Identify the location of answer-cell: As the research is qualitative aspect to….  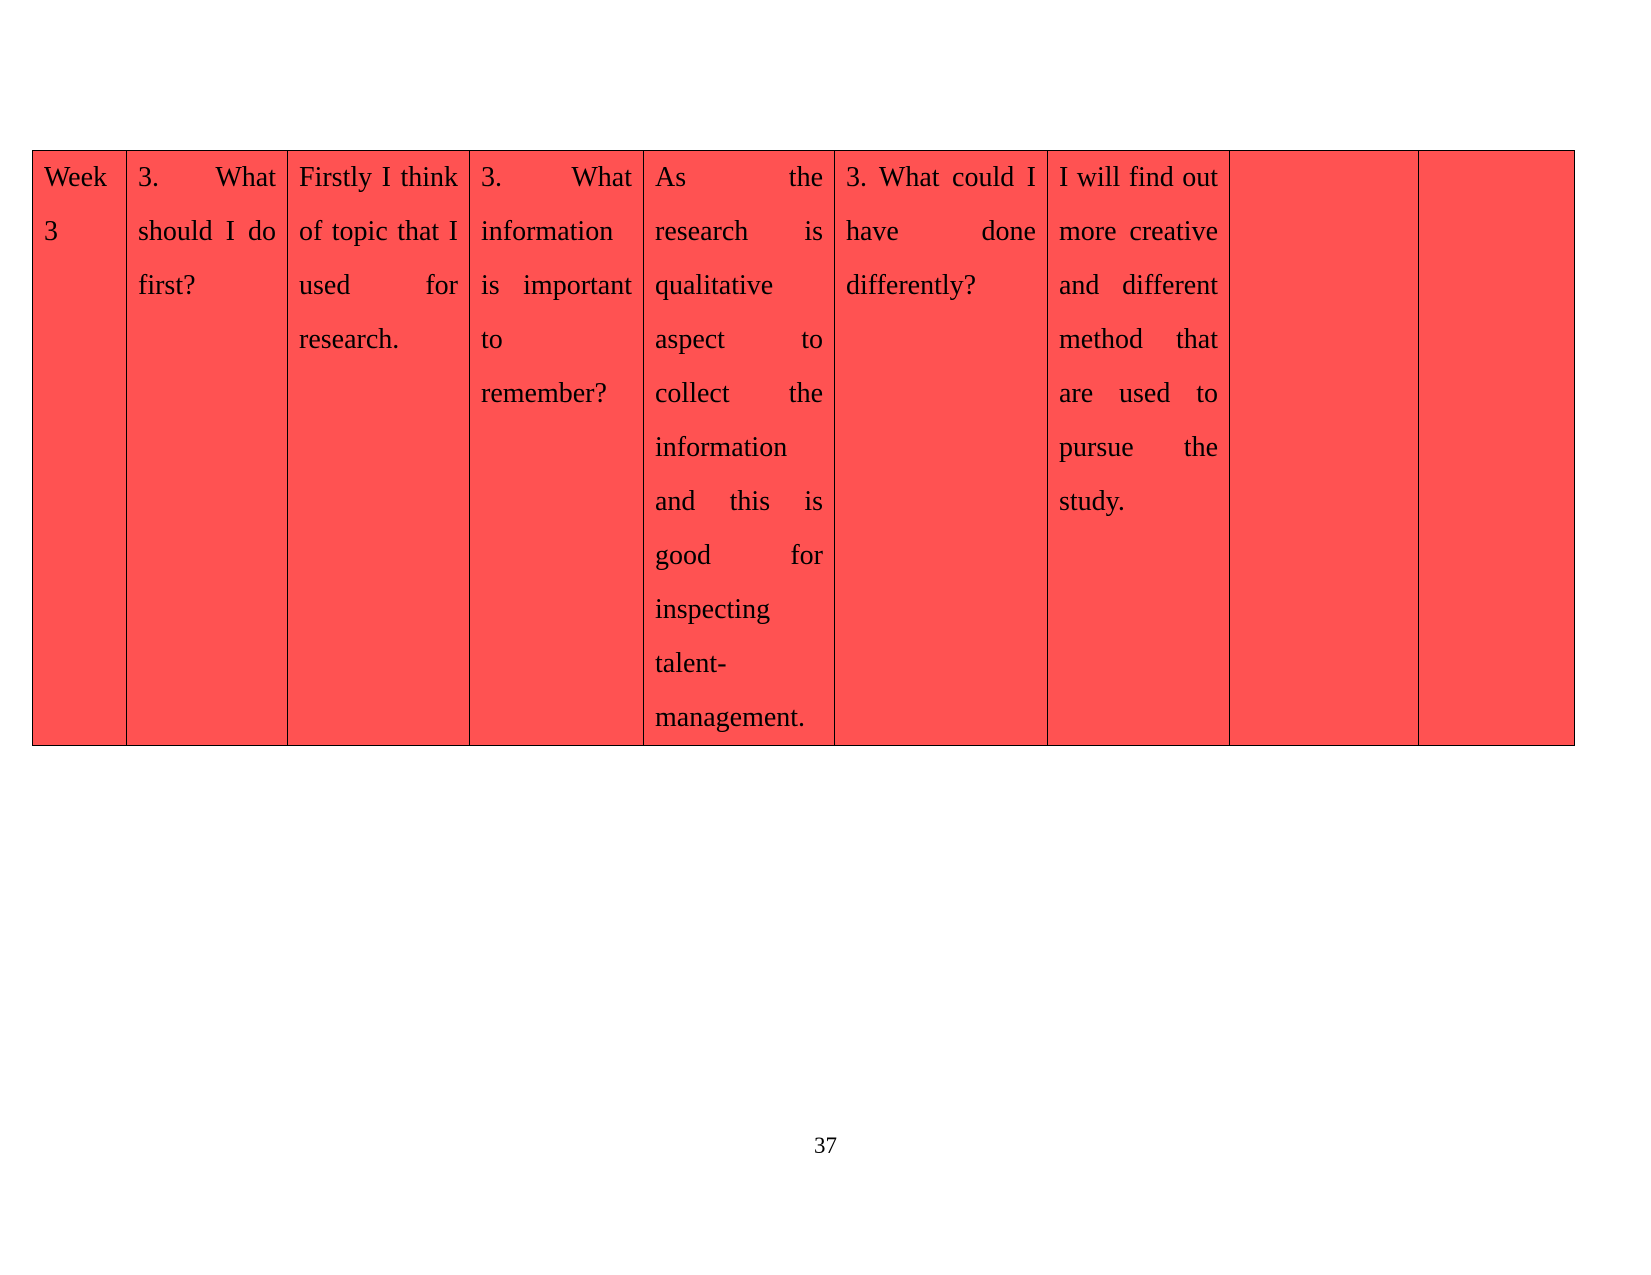
(739, 448).